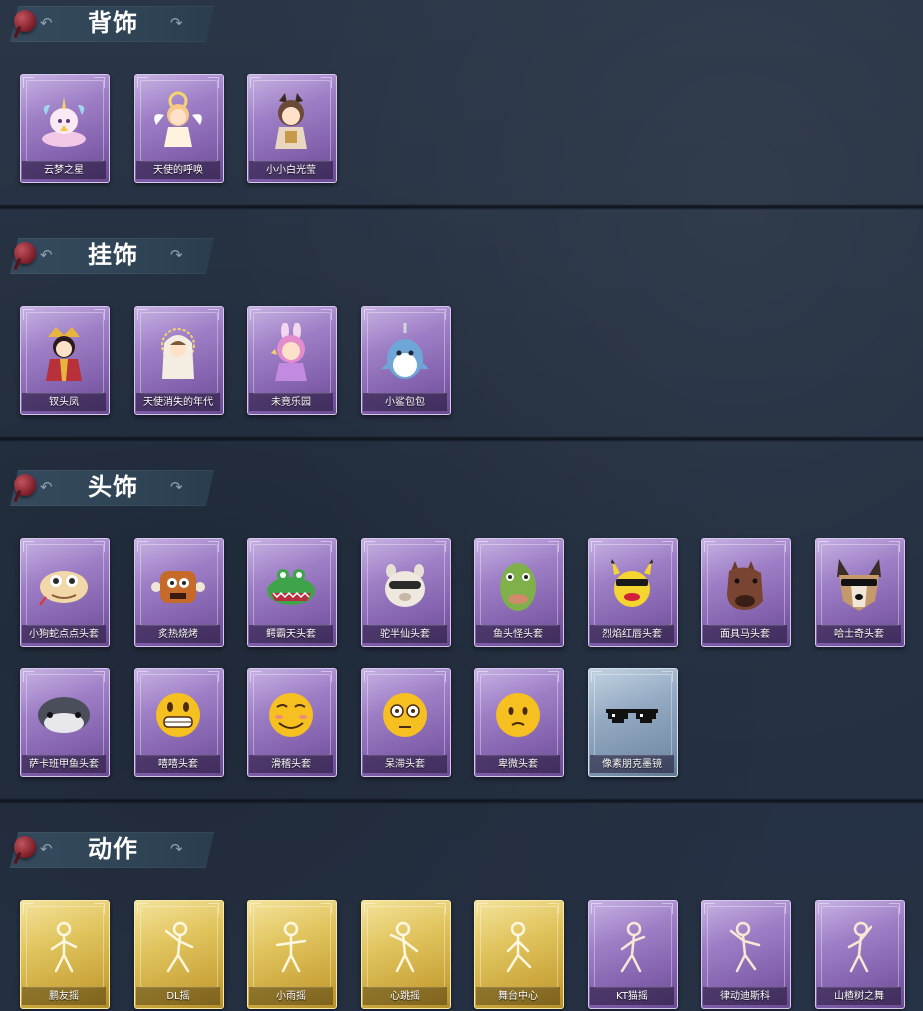 The height and width of the screenshot is (1011, 923). What do you see at coordinates (632, 715) in the screenshot?
I see `pixel-sunglasses-icon` at bounding box center [632, 715].